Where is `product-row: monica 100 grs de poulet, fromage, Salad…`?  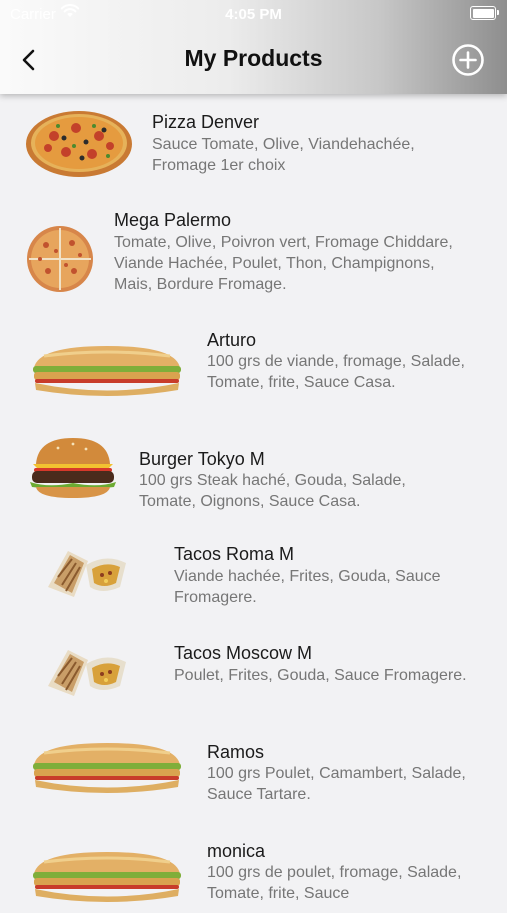
product-row: monica 100 grs de poulet, fromage, Salad… is located at coordinates (253, 844).